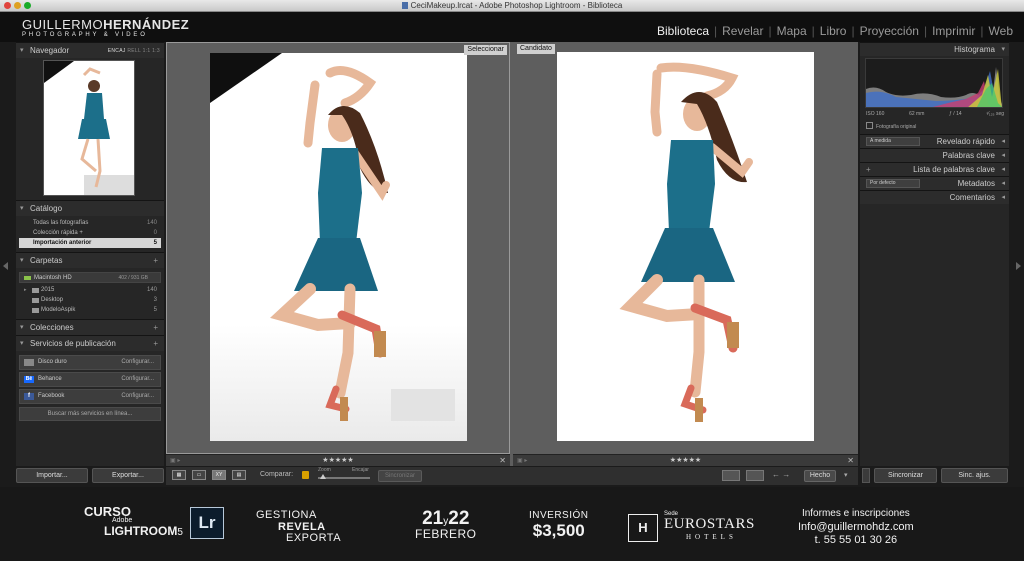  I want to click on metadata-preset-select: Por defecto, so click(893, 183).